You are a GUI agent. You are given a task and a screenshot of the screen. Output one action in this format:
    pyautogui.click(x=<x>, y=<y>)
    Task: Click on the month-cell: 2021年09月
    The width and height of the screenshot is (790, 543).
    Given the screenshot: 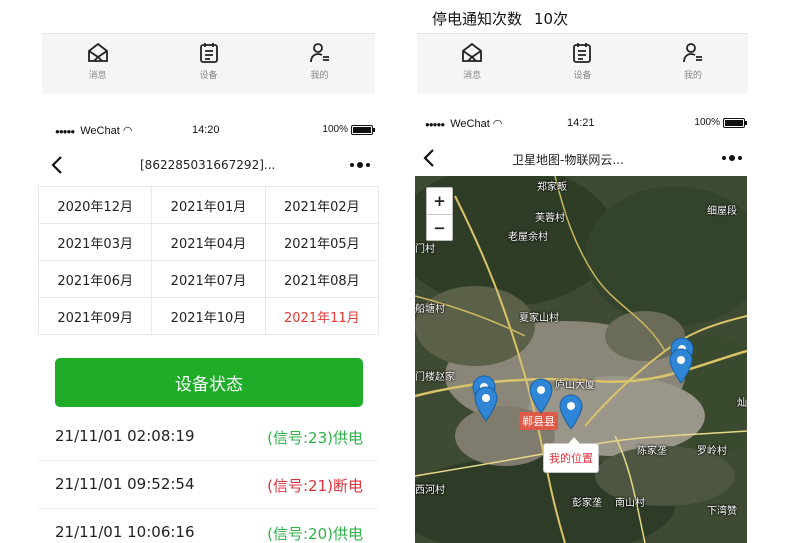 What is the action you would take?
    pyautogui.click(x=95, y=316)
    